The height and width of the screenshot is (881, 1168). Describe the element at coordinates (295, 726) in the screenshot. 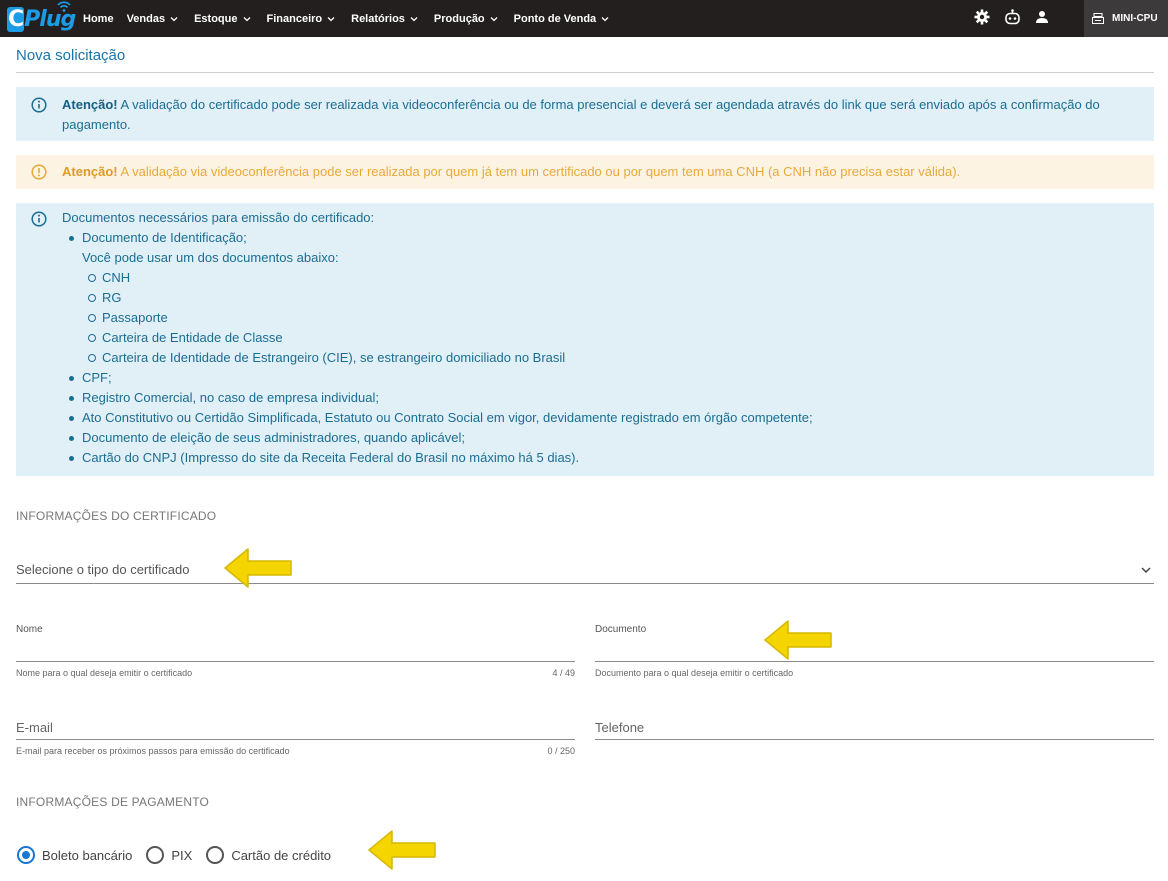

I see `email-field: E-mail` at that location.